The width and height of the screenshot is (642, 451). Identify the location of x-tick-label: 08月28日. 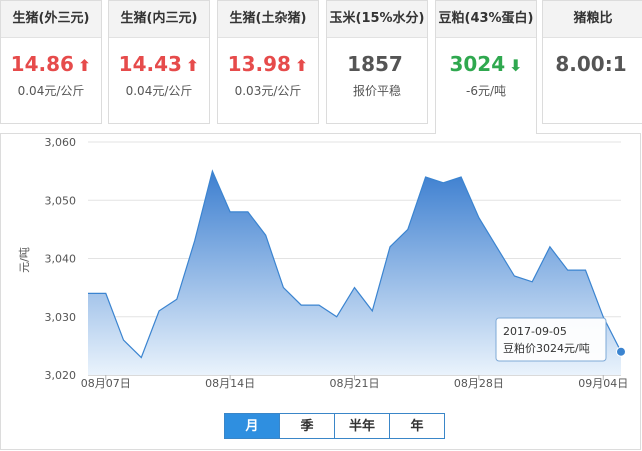
(479, 383).